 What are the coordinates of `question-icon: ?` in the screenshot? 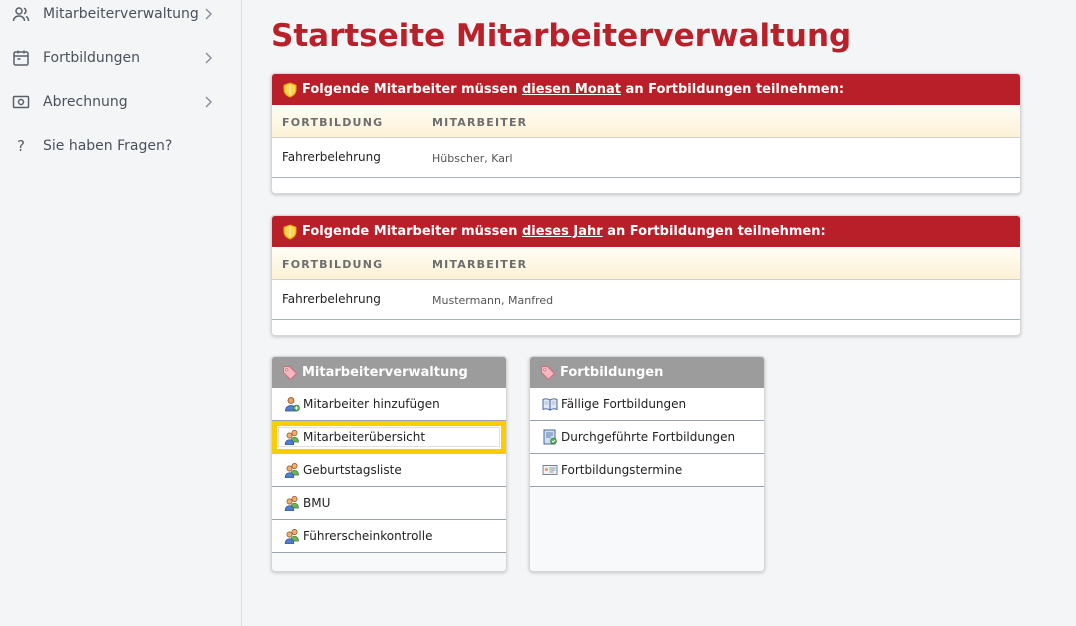 It's located at (21, 146).